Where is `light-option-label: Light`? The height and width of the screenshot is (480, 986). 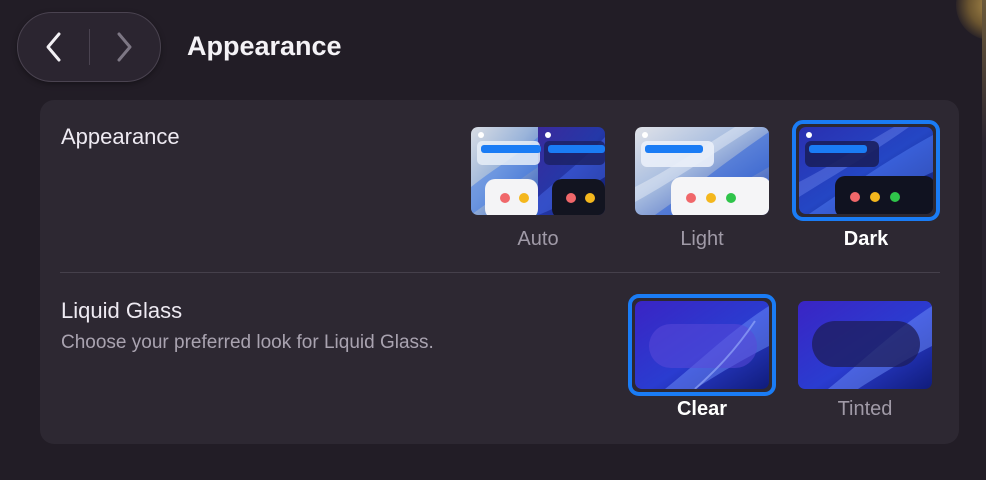 light-option-label: Light is located at coordinates (702, 239).